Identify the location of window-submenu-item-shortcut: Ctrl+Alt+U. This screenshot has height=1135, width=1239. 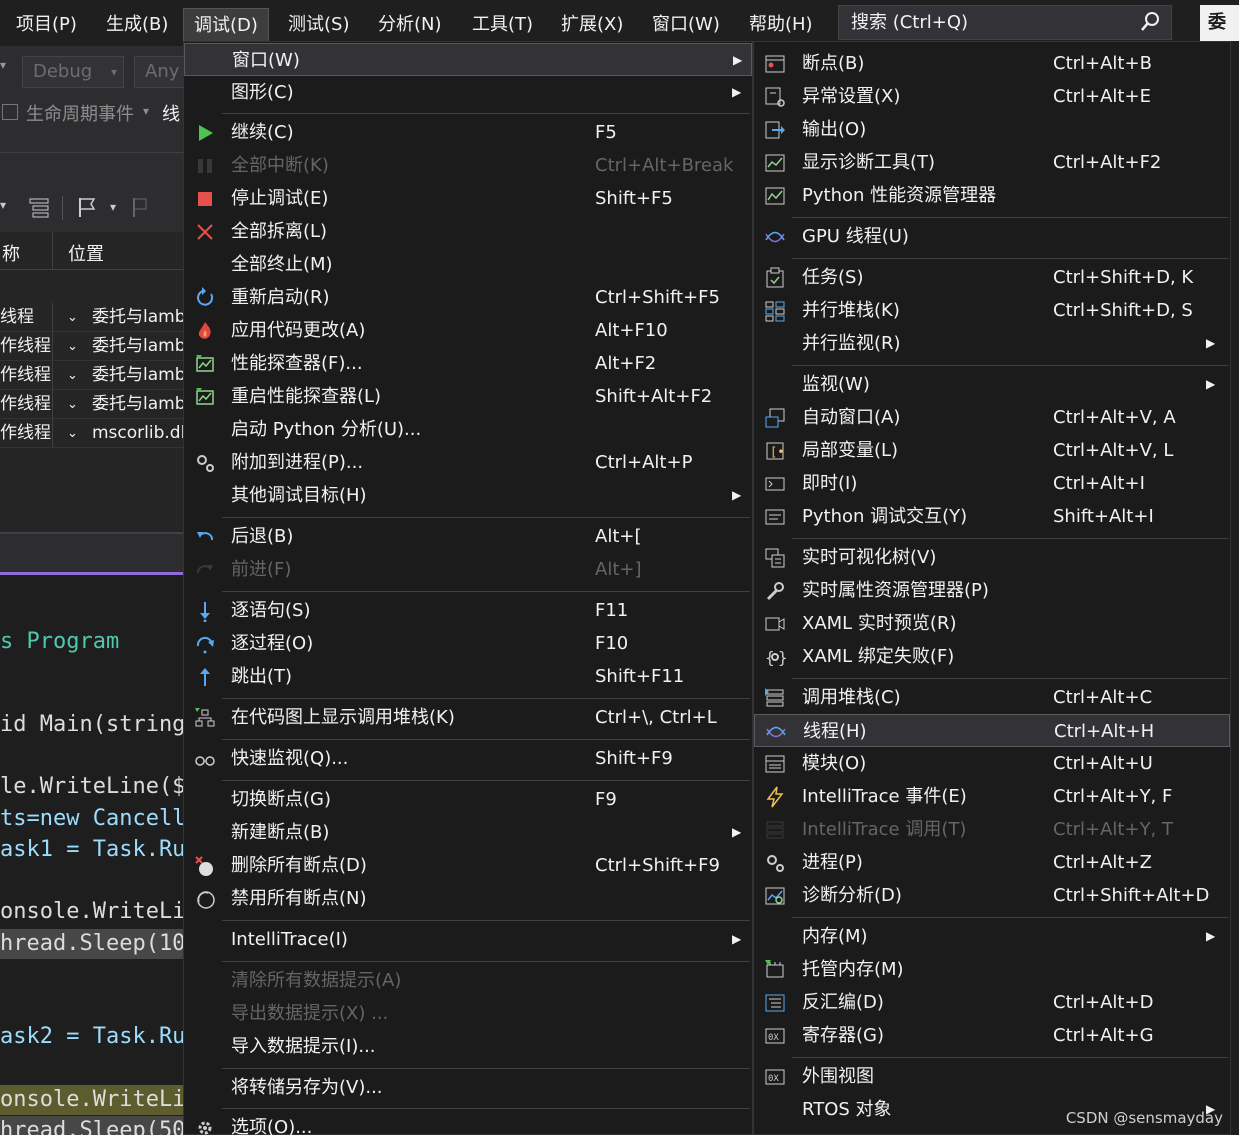
(1103, 763).